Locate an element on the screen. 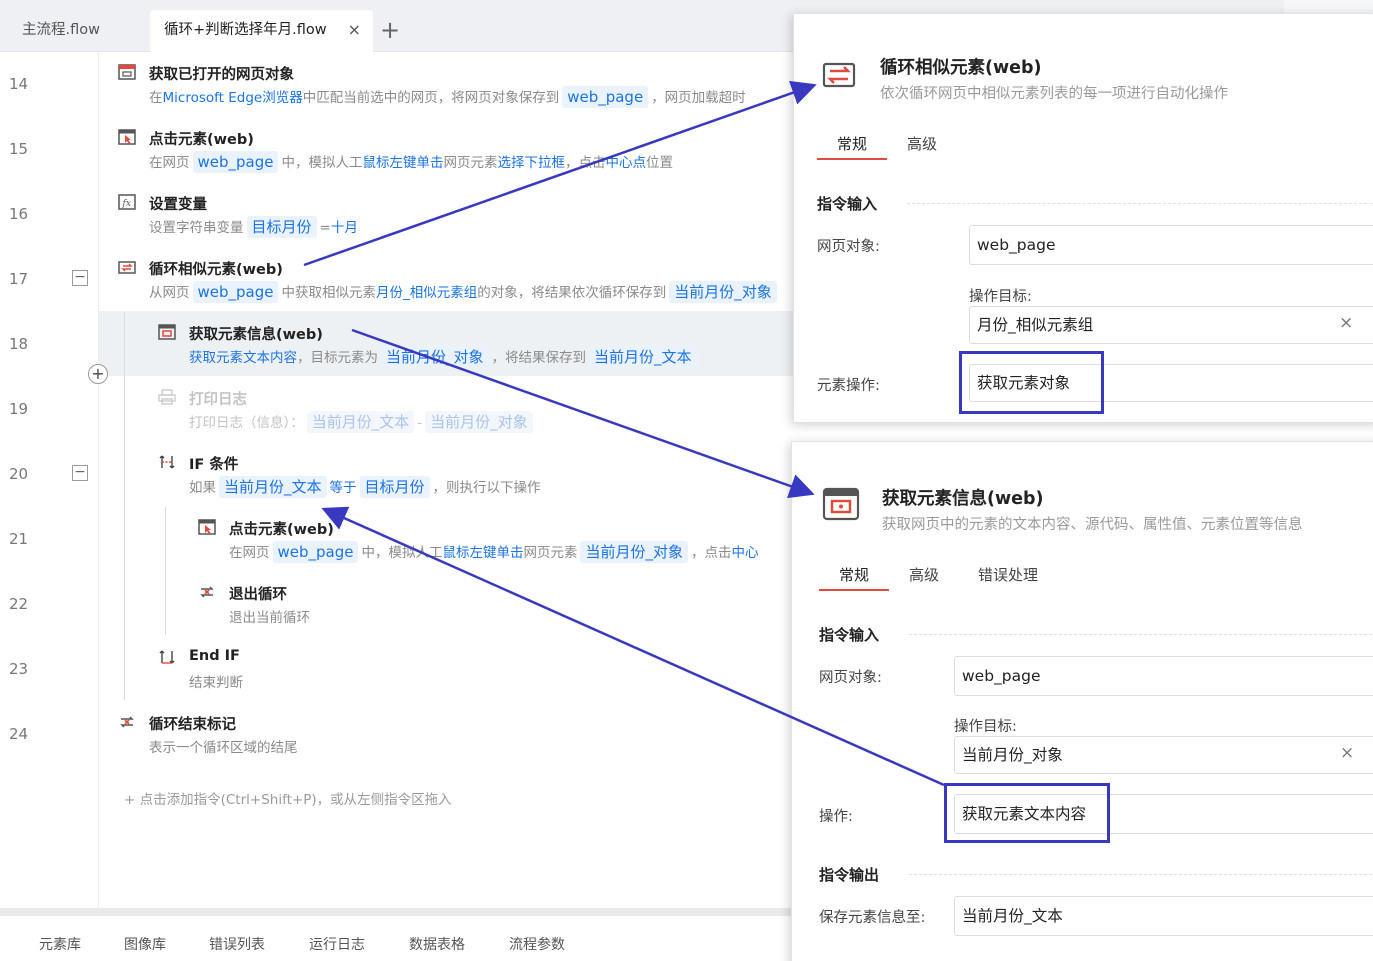 Image resolution: width=1373 pixels, height=961 pixels. line-number: 19 is located at coordinates (19, 409).